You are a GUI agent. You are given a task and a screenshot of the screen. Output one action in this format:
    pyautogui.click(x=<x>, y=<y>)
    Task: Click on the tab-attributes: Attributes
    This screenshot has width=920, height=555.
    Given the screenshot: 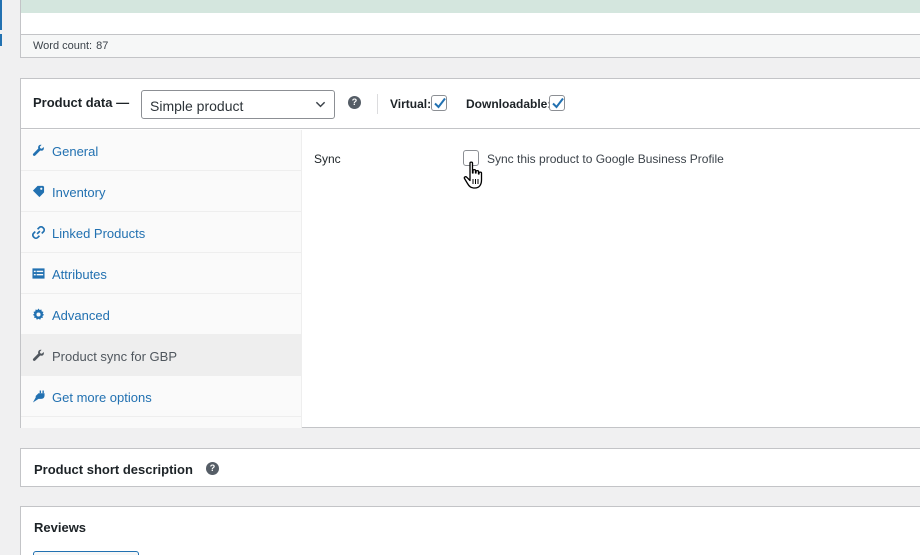 What is the action you would take?
    pyautogui.click(x=161, y=273)
    